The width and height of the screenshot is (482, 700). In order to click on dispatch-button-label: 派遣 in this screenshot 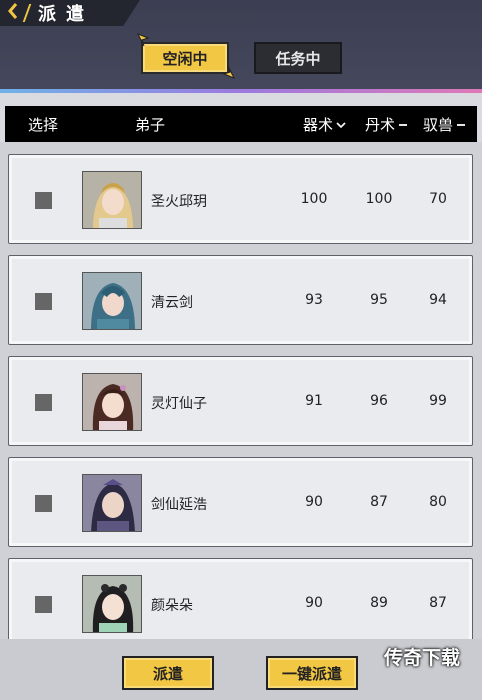, I will do `click(167, 673)`.